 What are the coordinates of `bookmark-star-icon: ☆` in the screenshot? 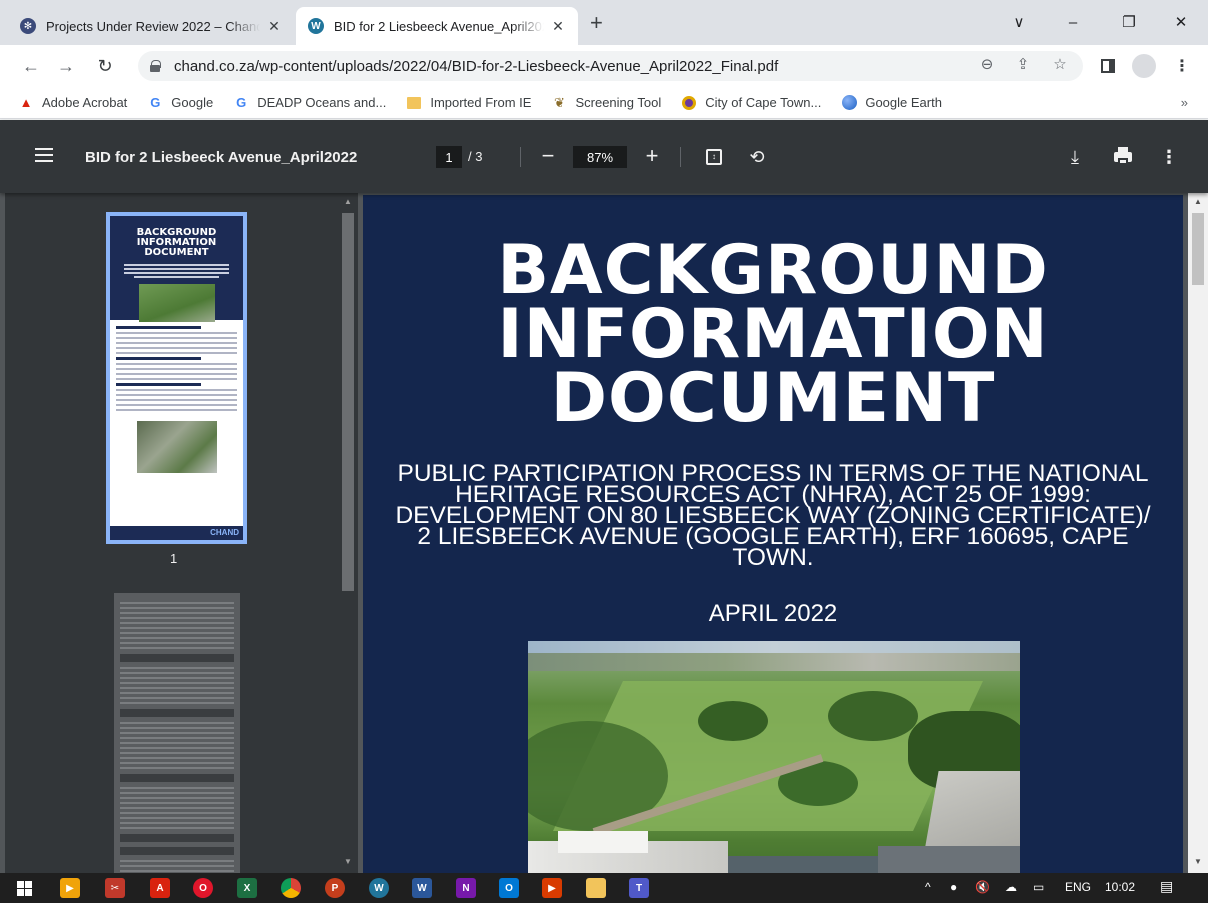 It's located at (1060, 64).